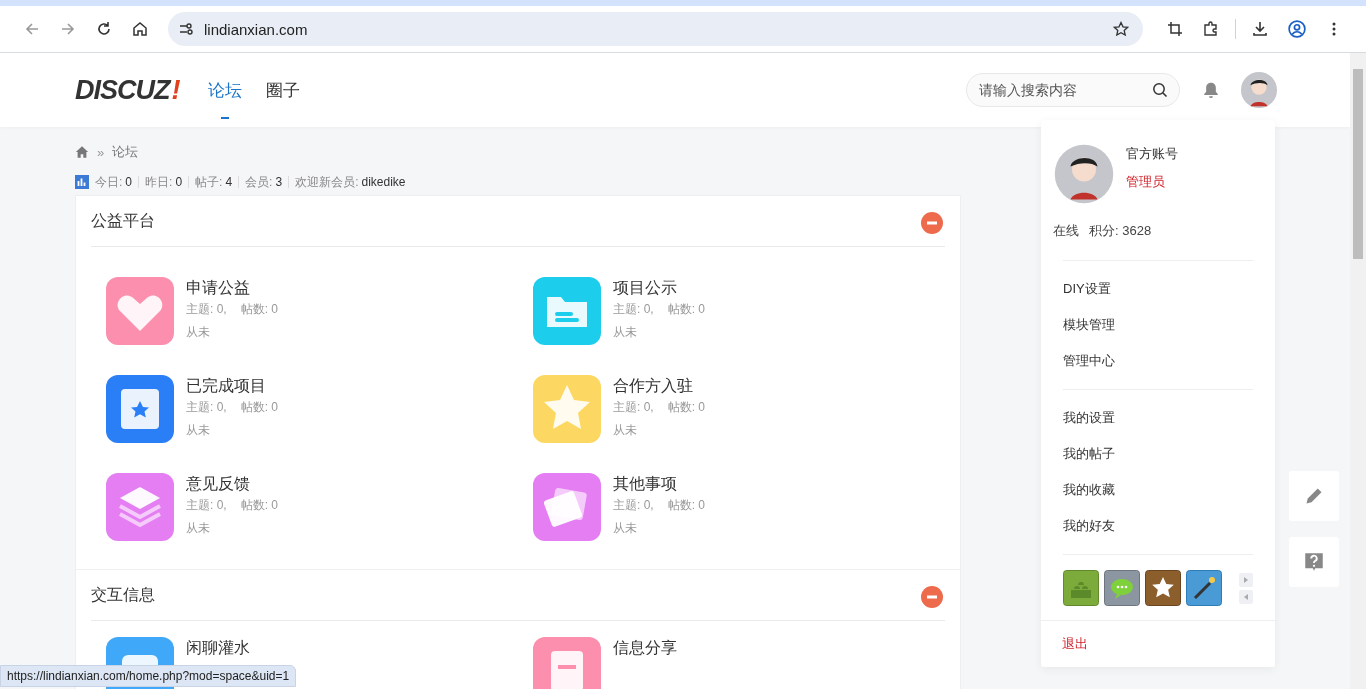 The width and height of the screenshot is (1366, 689). What do you see at coordinates (218, 648) in the screenshot?
I see `forum-name: 闲聊灌水` at bounding box center [218, 648].